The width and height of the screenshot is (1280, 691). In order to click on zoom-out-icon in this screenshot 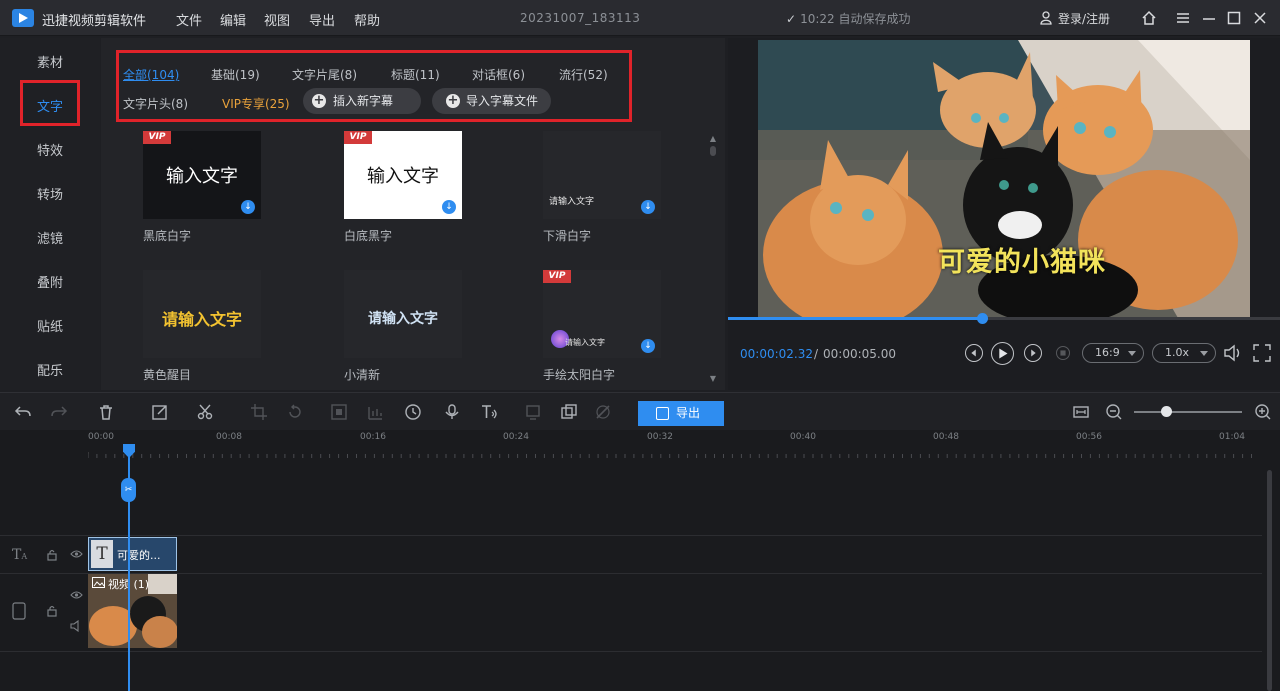, I will do `click(1114, 412)`.